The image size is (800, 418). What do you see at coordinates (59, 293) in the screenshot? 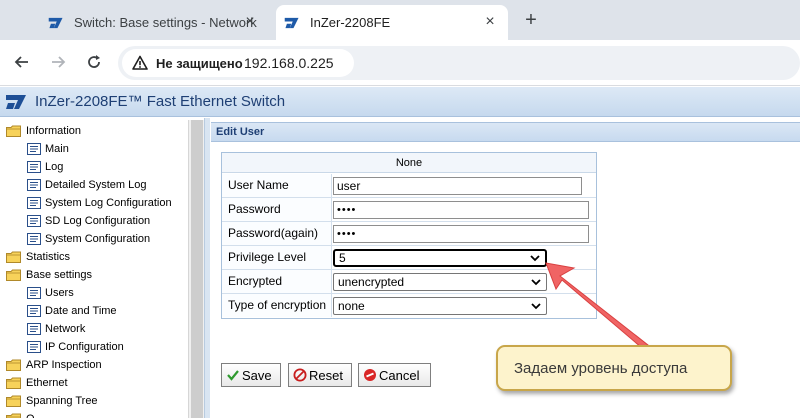
I see `sidebar-item-label: Users` at bounding box center [59, 293].